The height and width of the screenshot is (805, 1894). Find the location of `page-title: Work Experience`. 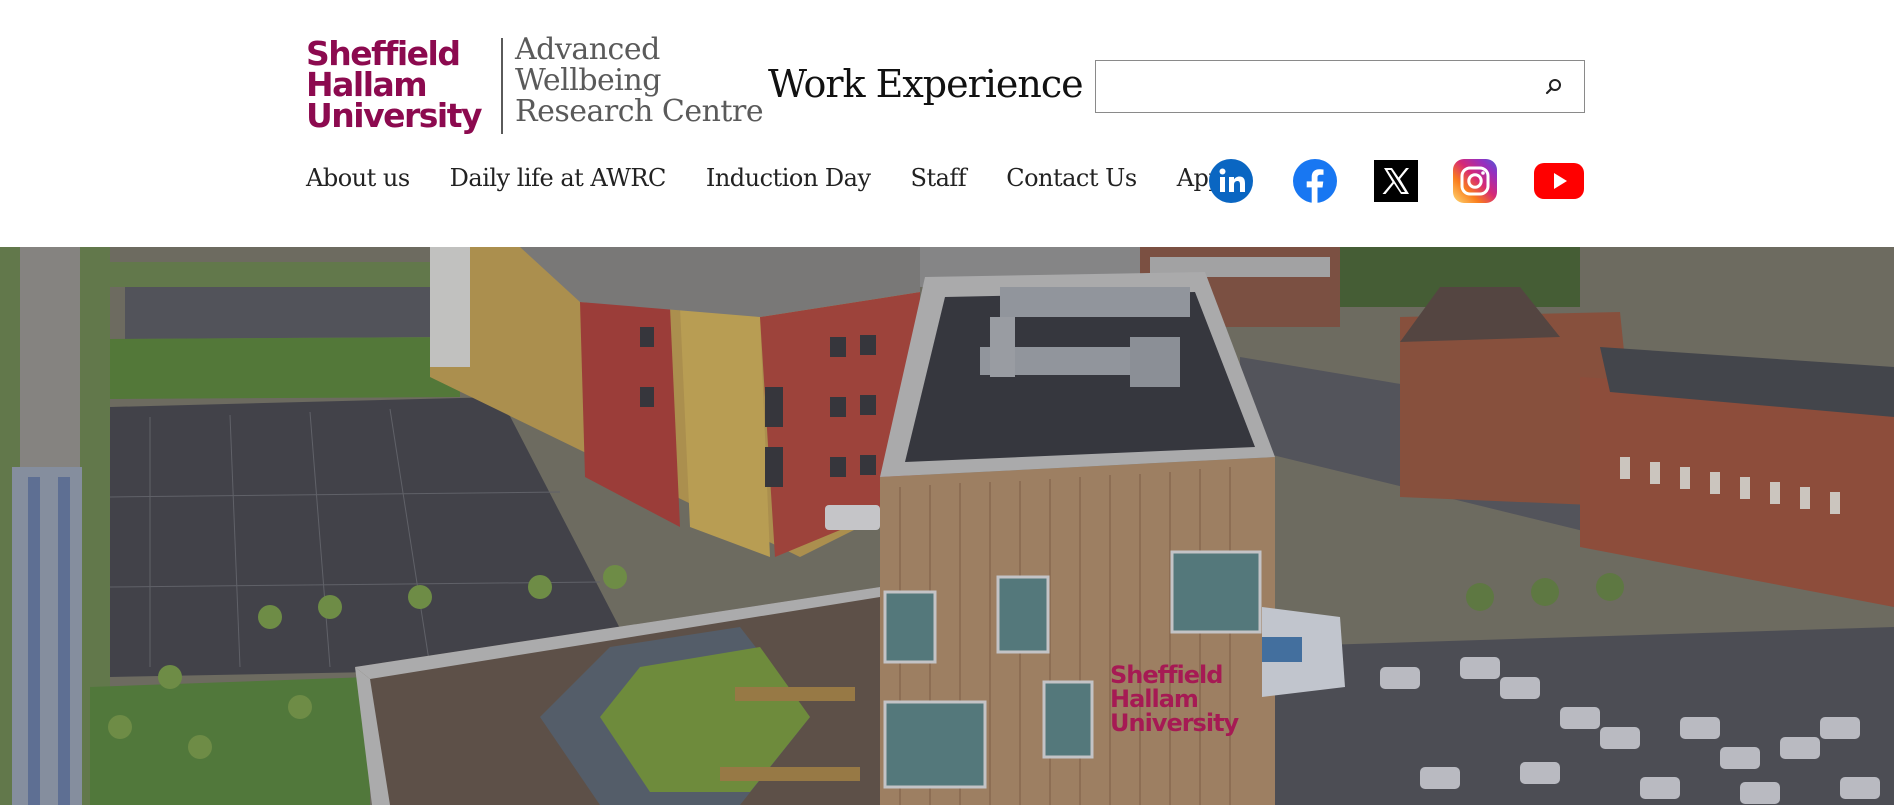

page-title: Work Experience is located at coordinates (926, 84).